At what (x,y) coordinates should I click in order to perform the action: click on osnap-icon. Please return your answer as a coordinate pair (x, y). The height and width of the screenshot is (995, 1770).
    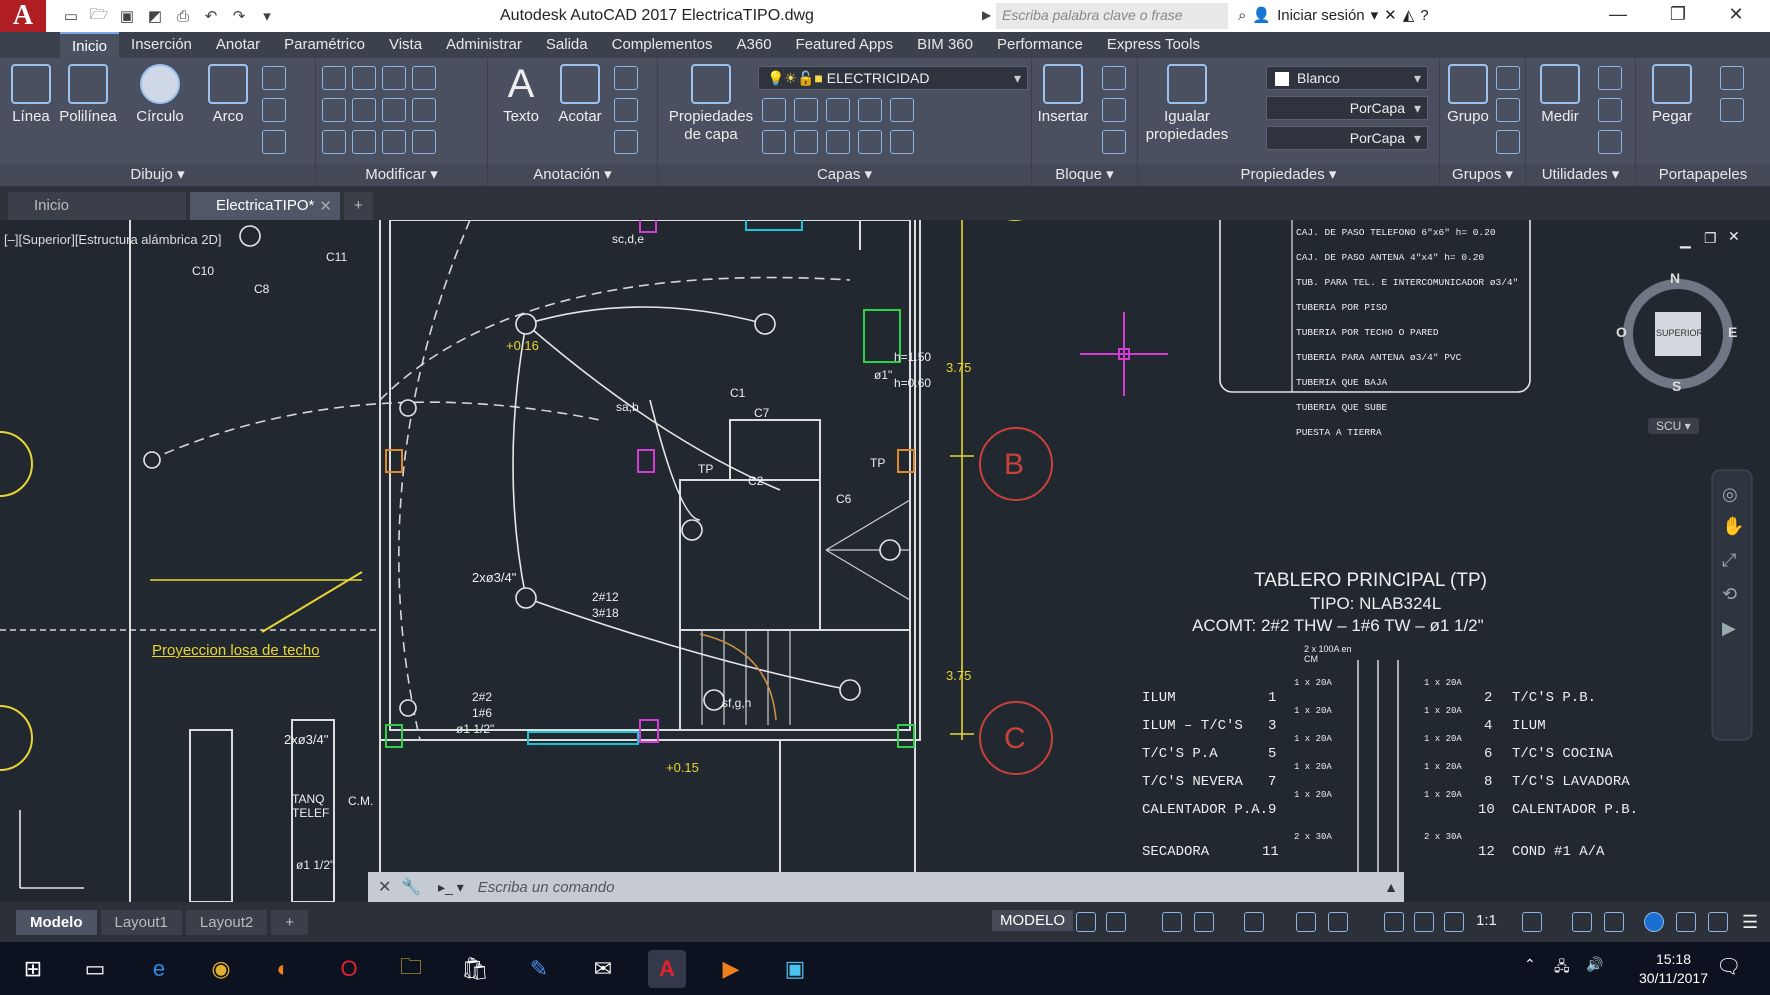
    Looking at the image, I should click on (1338, 922).